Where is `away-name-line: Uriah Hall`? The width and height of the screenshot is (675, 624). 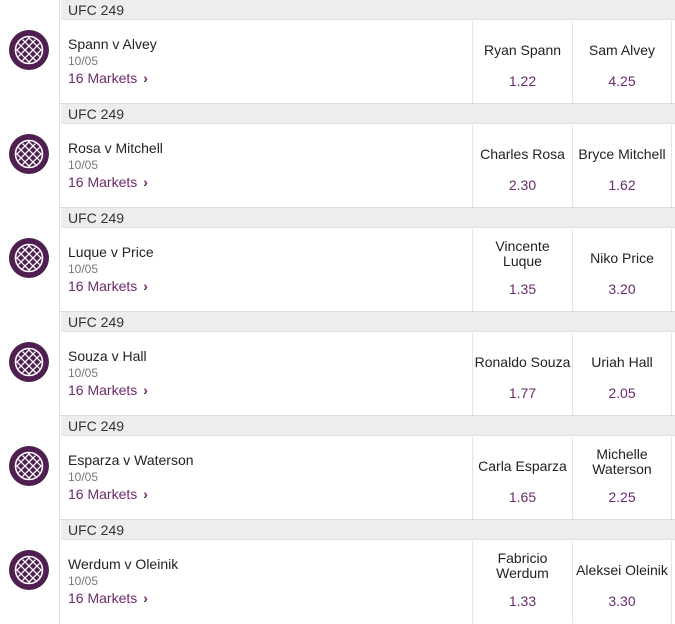 away-name-line: Uriah Hall is located at coordinates (622, 362).